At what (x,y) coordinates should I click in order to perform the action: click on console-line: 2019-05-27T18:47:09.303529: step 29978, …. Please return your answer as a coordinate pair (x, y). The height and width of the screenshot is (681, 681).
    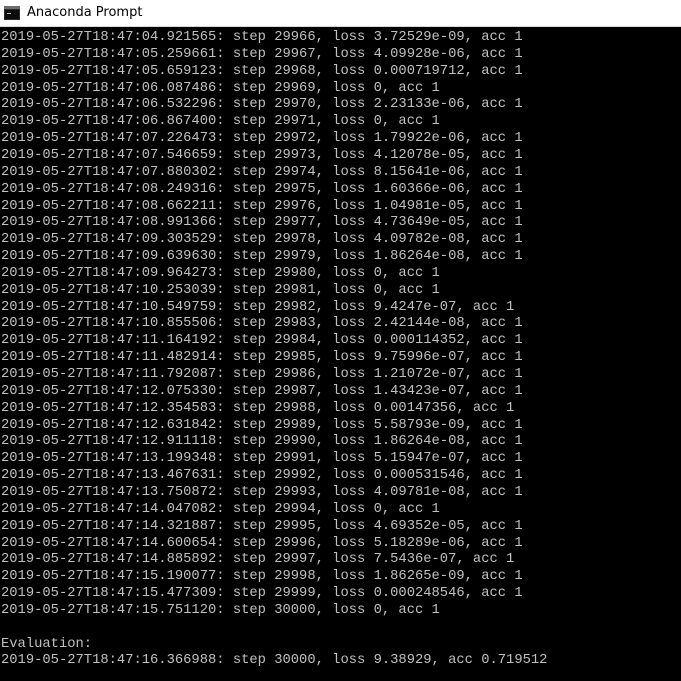
    Looking at the image, I should click on (262, 240).